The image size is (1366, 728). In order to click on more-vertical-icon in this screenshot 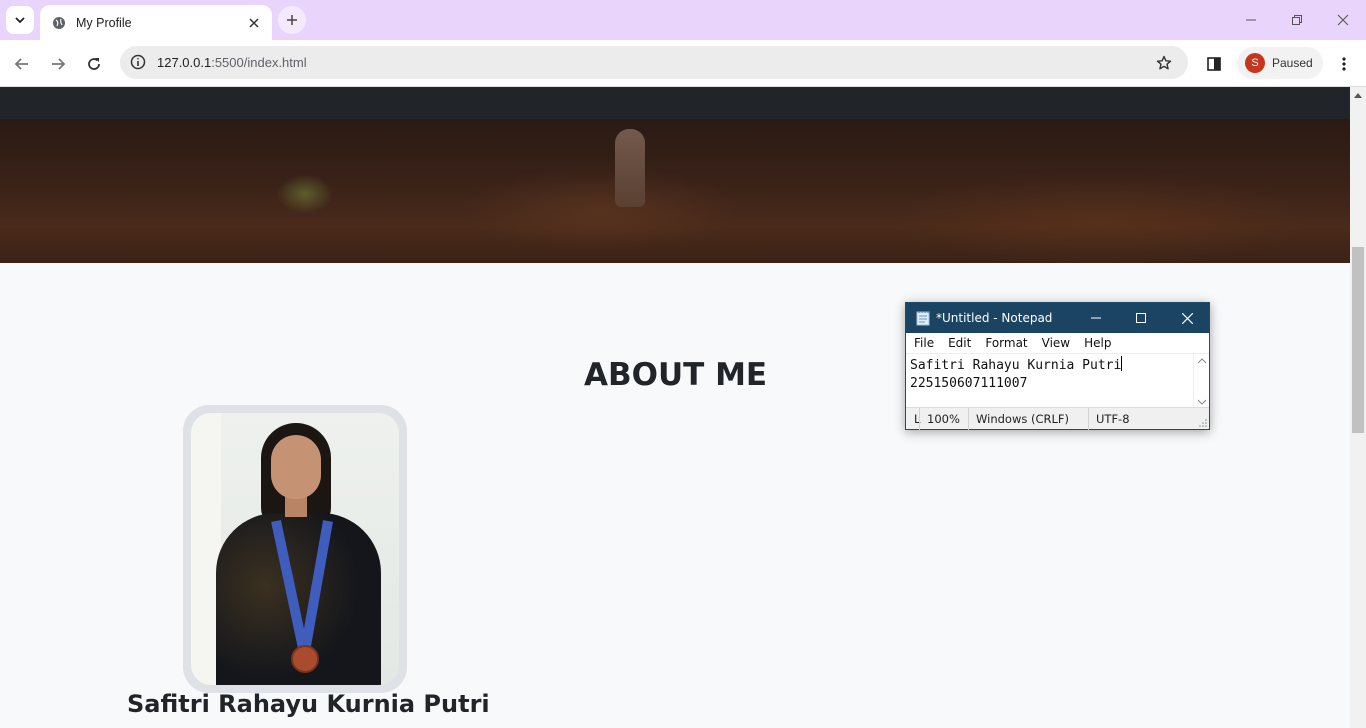, I will do `click(1344, 64)`.